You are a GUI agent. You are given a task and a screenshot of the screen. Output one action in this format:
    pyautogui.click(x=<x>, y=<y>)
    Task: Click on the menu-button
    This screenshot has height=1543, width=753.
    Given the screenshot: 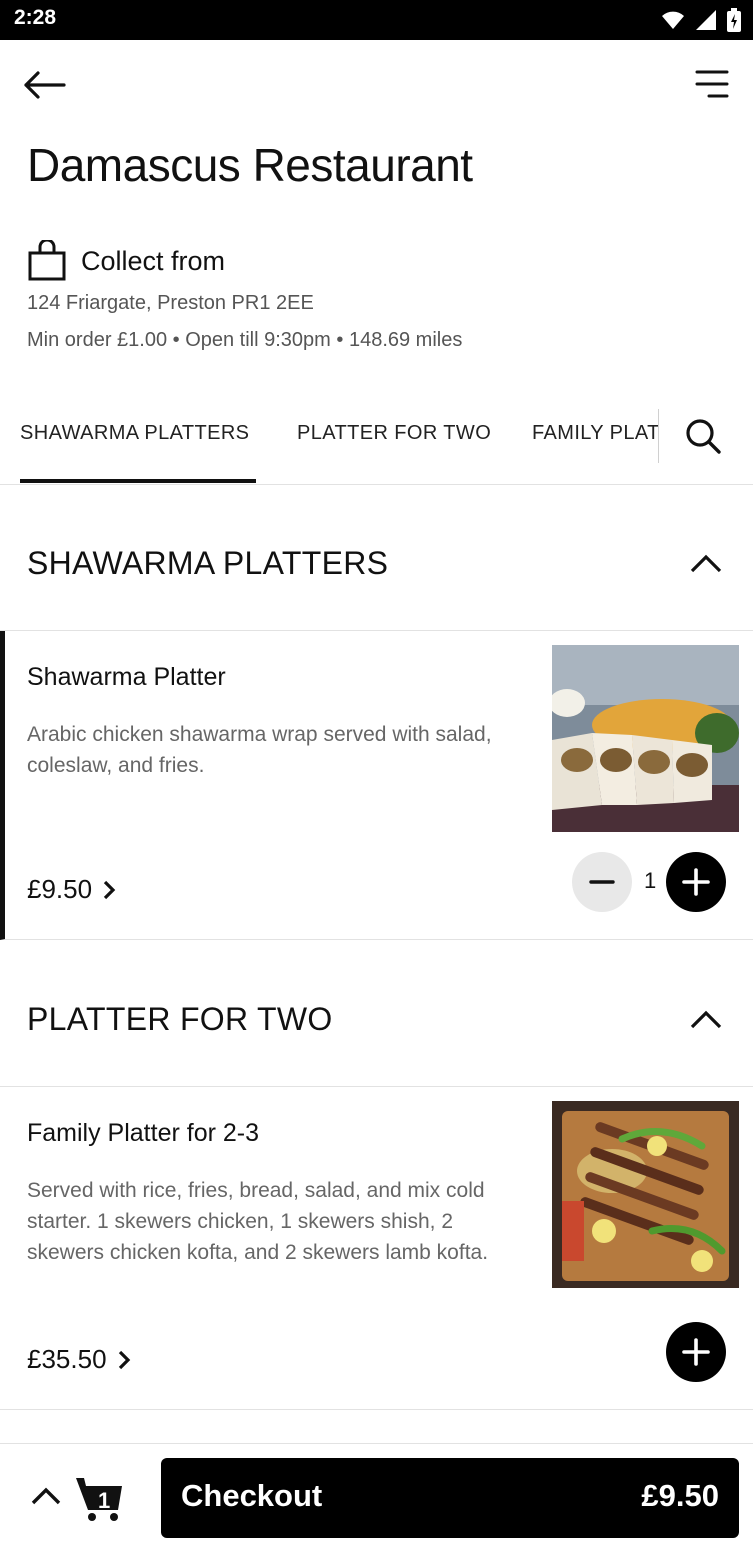 What is the action you would take?
    pyautogui.click(x=714, y=86)
    